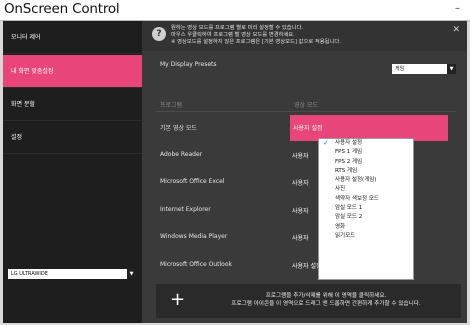 This screenshot has width=470, height=325. I want to click on sidebar-item-monitor-control: 모니터 제어, so click(72, 37).